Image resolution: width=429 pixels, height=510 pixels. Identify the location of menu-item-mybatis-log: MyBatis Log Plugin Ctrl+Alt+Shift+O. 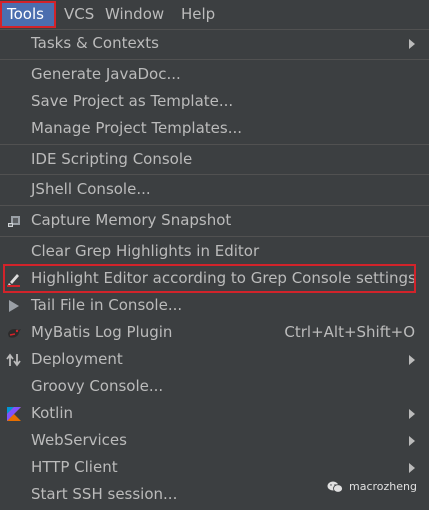
(214, 332).